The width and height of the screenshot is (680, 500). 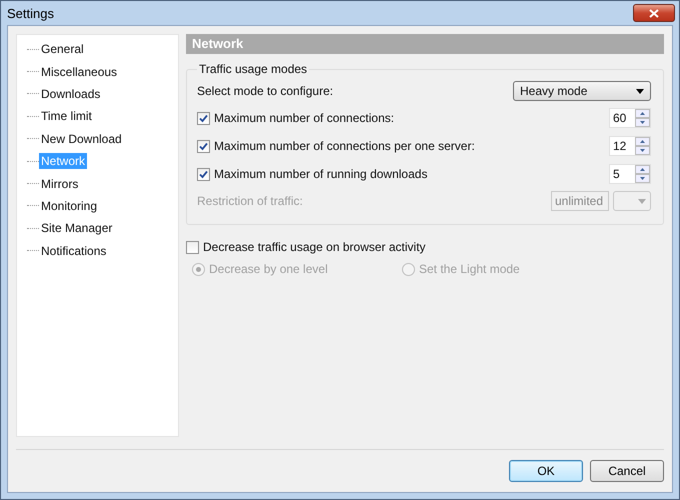 What do you see at coordinates (59, 184) in the screenshot?
I see `tree-item: Mirrors` at bounding box center [59, 184].